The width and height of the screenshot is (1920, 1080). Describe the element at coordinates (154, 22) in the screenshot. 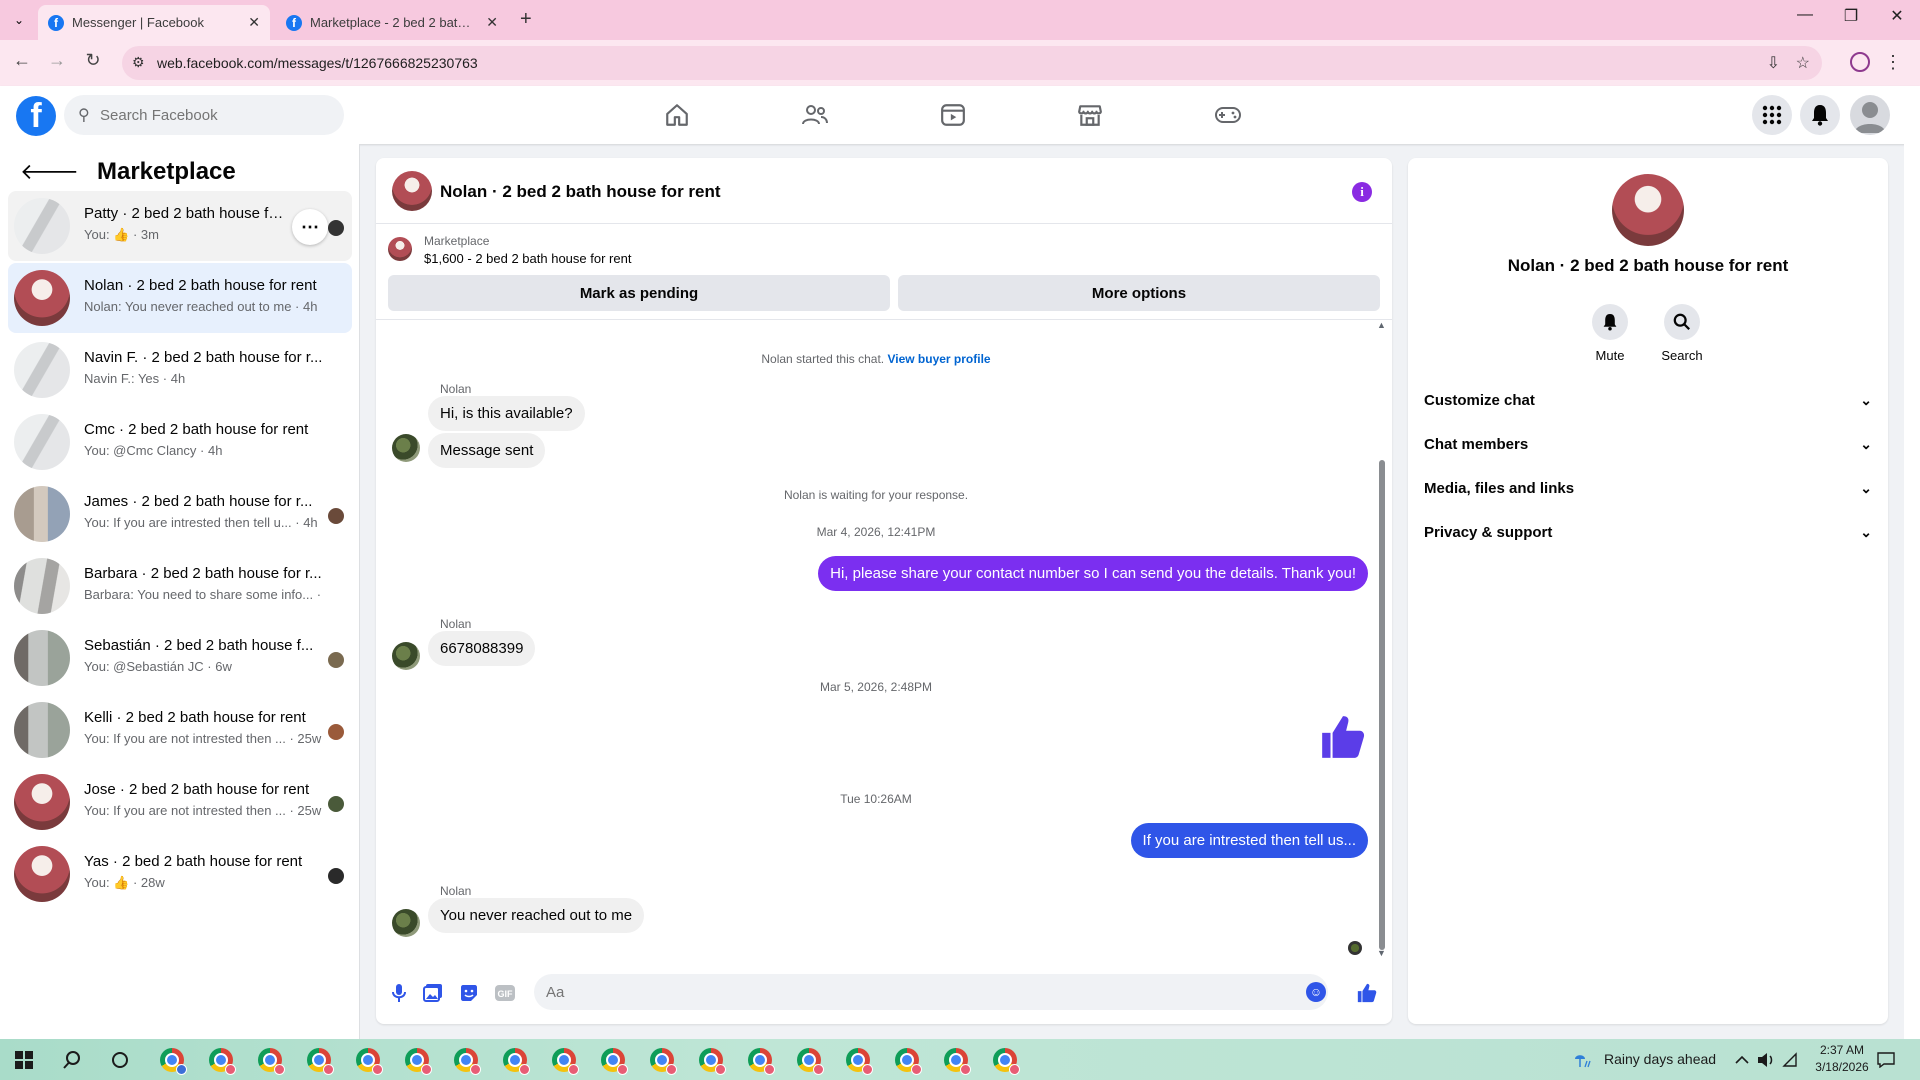

I see `tab-messenger: f Messenger | Facebook ✕` at that location.